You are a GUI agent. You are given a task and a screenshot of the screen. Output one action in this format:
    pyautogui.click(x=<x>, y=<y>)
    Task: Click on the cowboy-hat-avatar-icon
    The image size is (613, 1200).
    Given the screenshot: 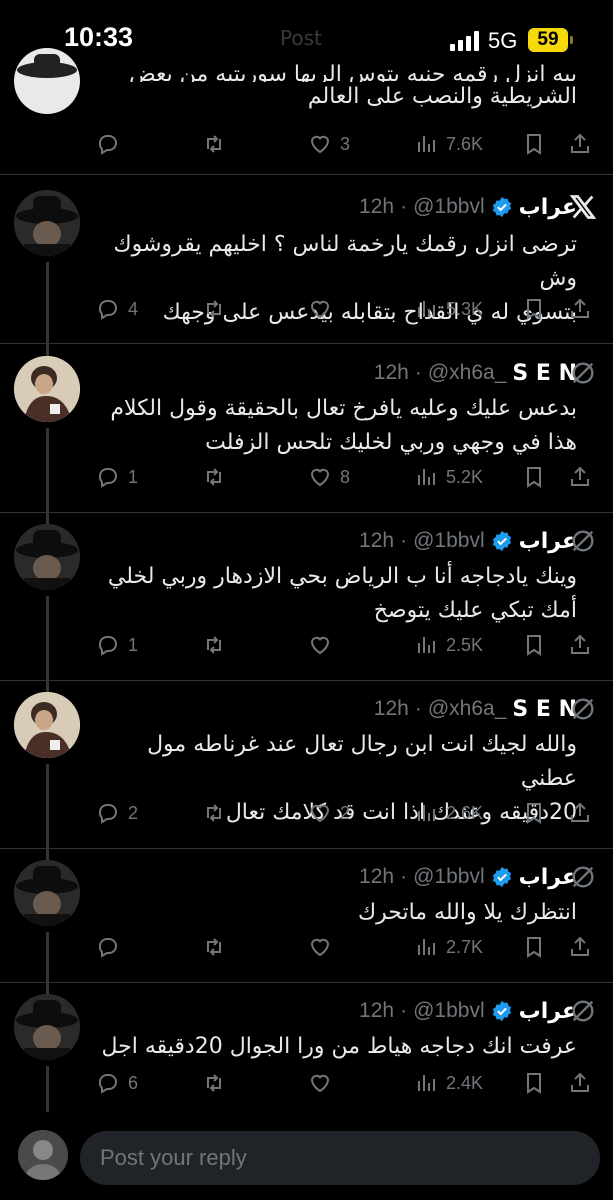 What is the action you would take?
    pyautogui.click(x=47, y=81)
    